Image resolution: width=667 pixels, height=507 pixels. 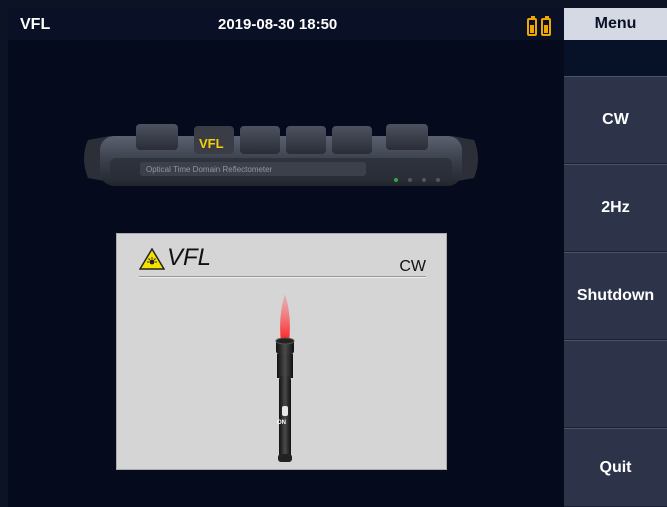 I want to click on vfl-pen-image, so click(x=285, y=378).